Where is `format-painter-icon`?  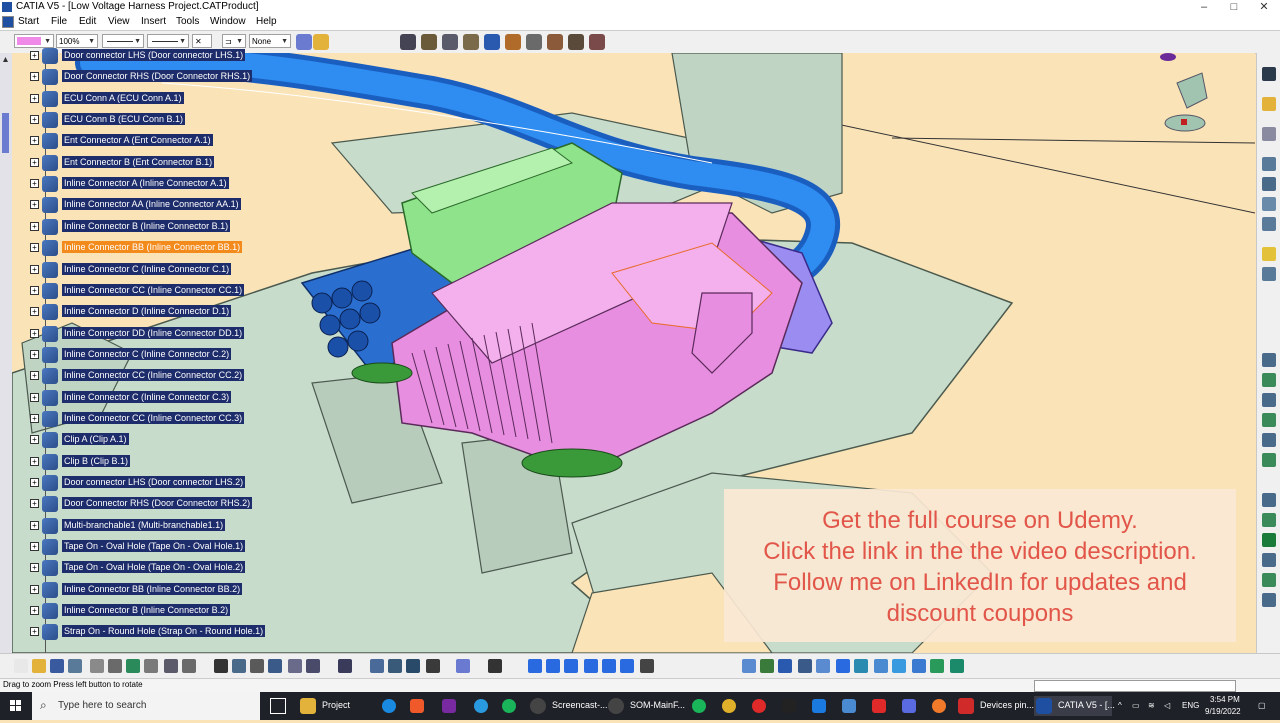
format-painter-icon is located at coordinates (304, 42).